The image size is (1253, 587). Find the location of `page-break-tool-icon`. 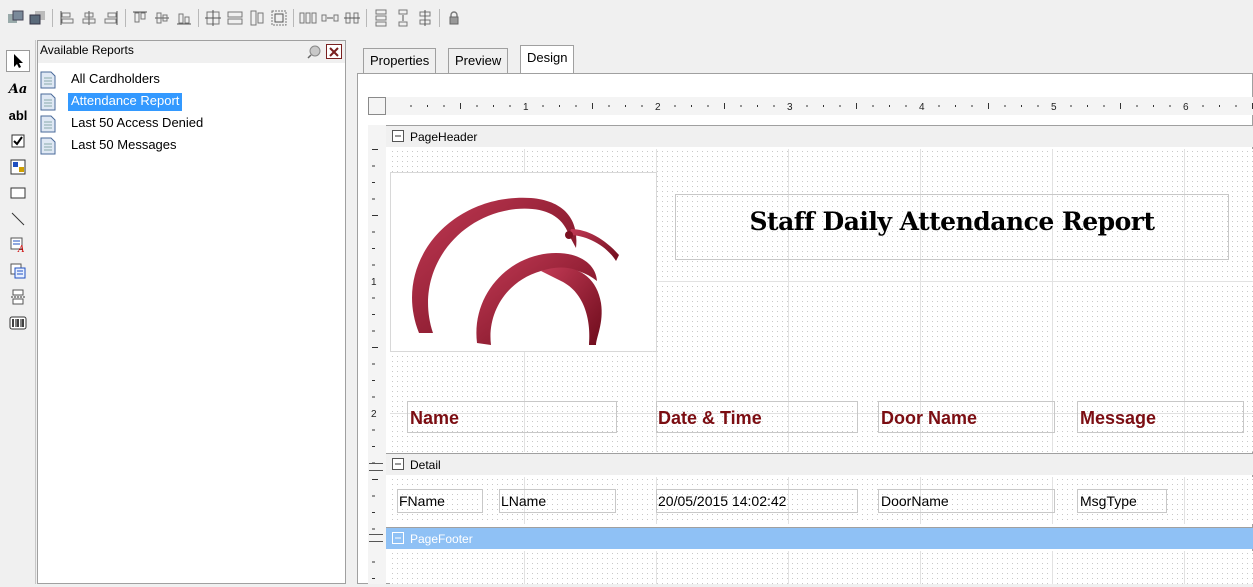

page-break-tool-icon is located at coordinates (18, 297).